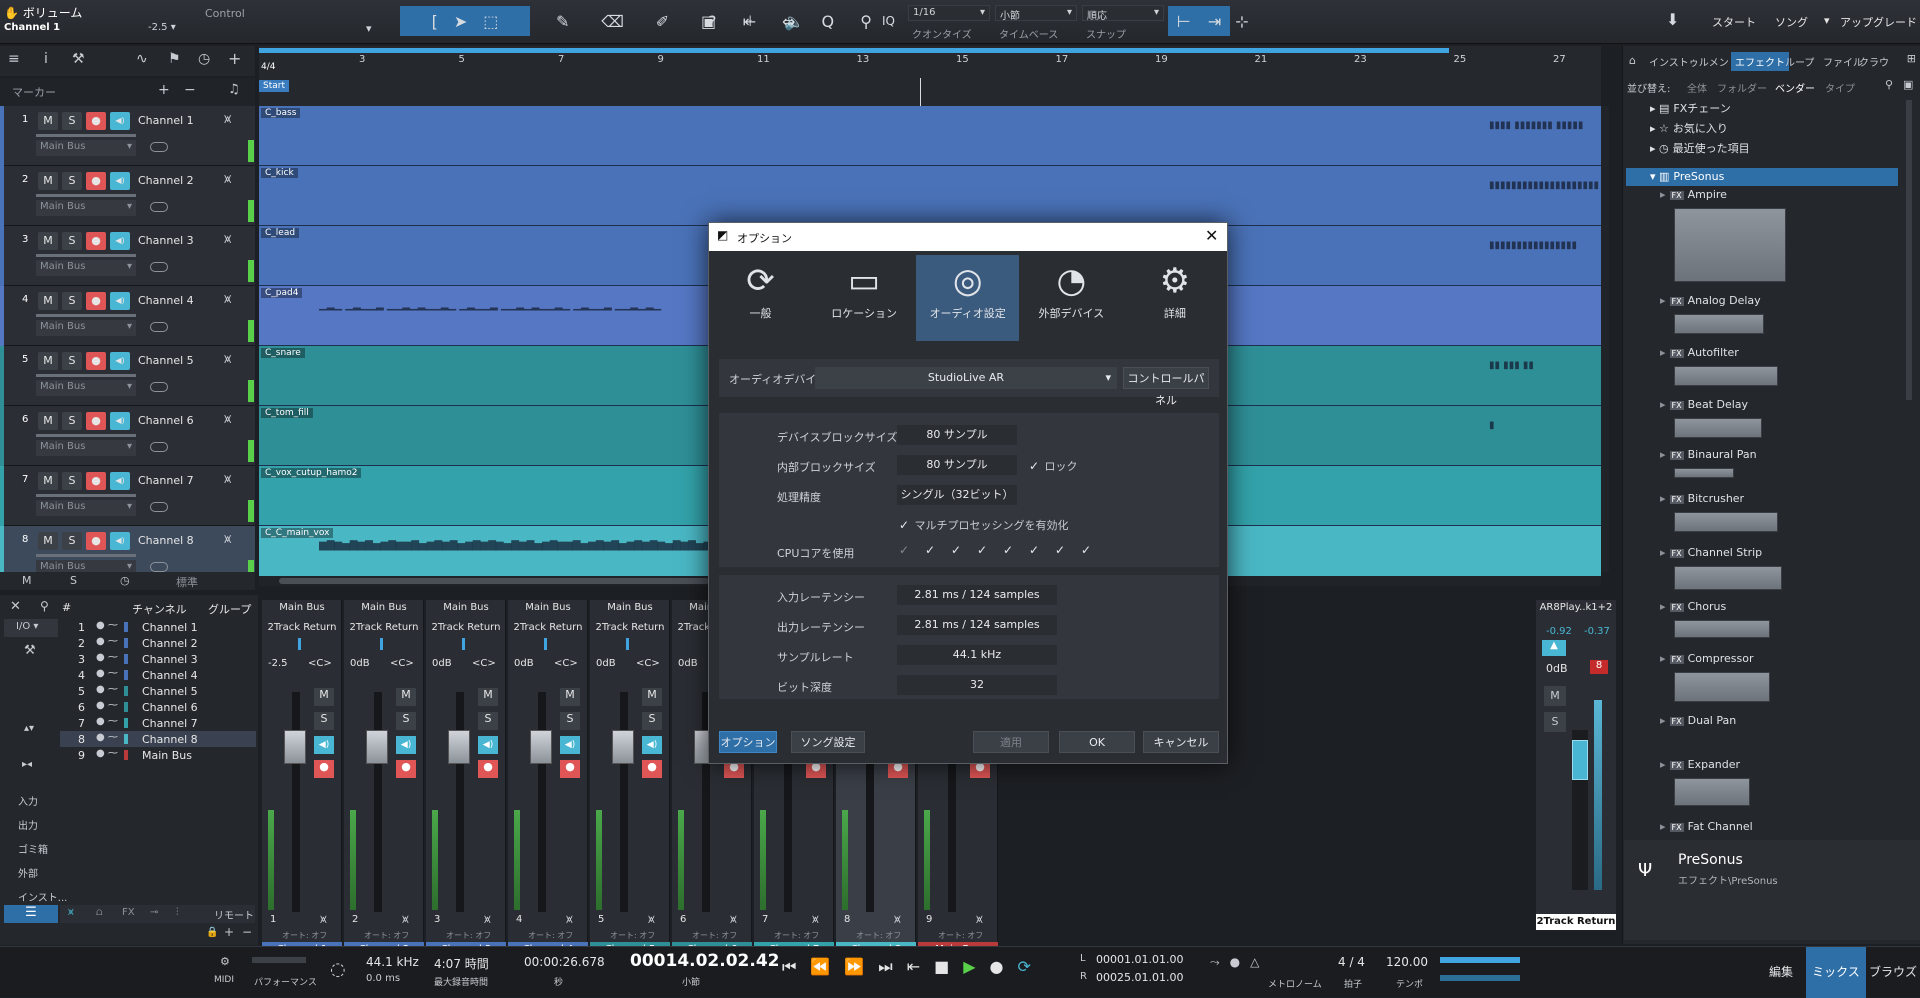 This screenshot has height=998, width=1920. I want to click on stop-icon: ■, so click(941, 967).